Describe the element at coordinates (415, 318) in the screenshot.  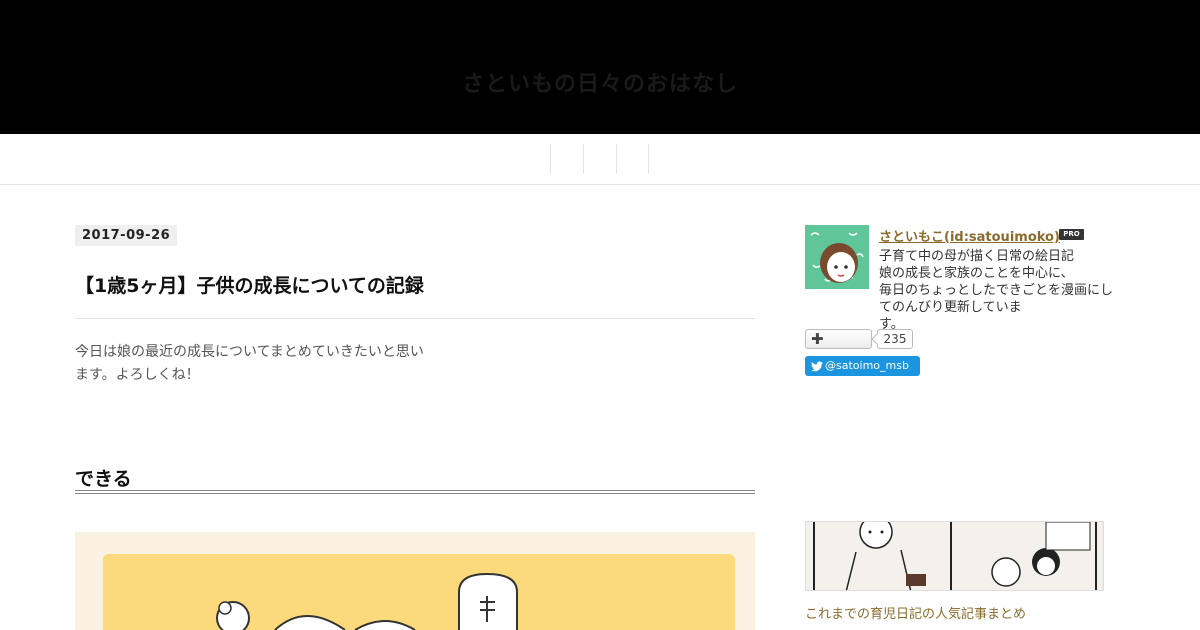
I see `title-divider` at that location.